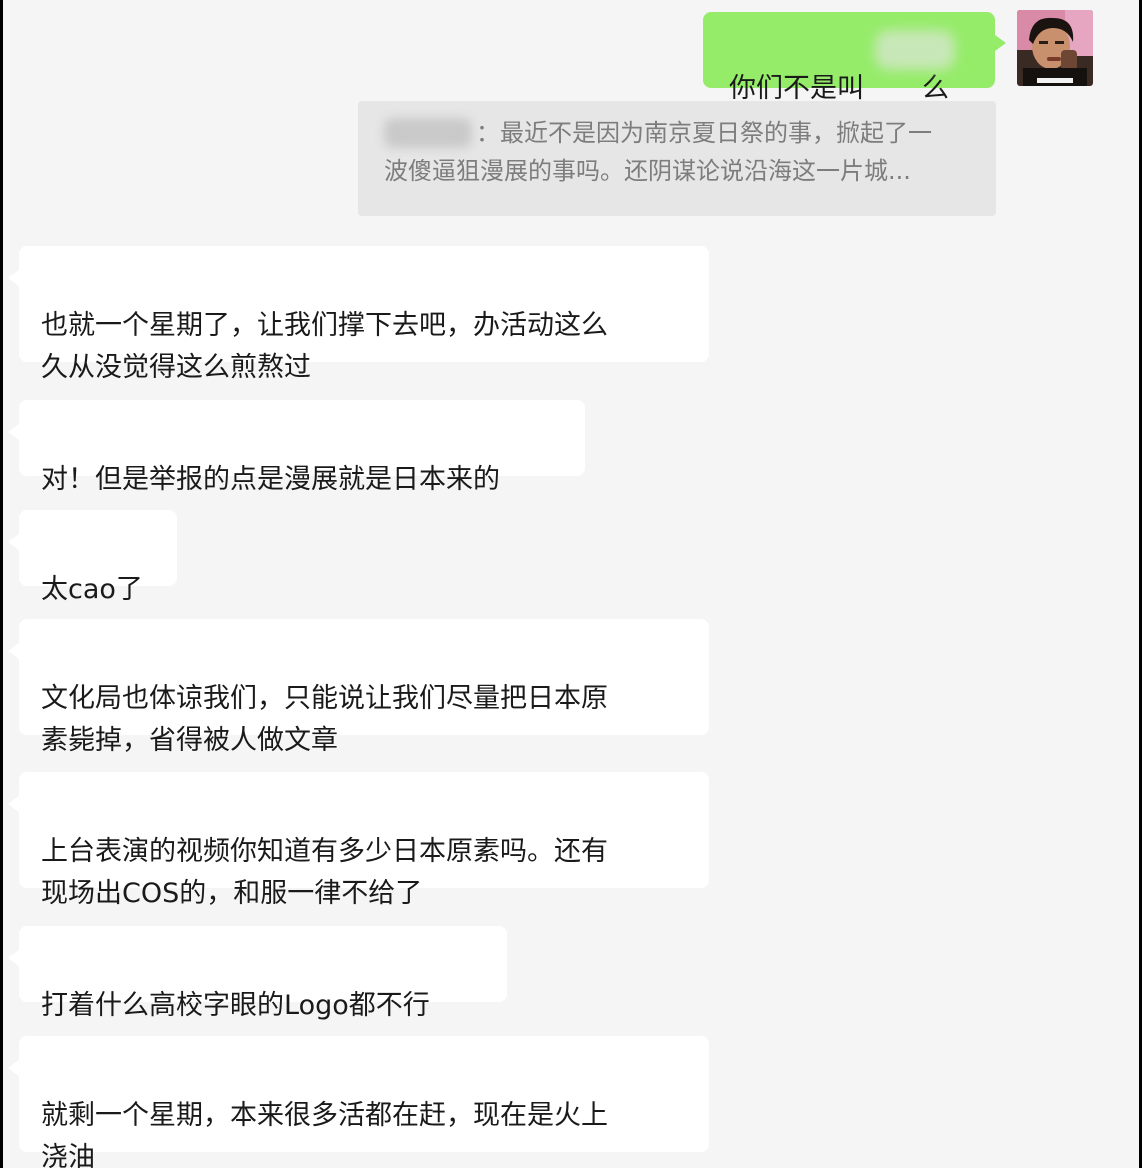 The image size is (1142, 1168). I want to click on incoming-message-text: 也就一个星期了，让我们撑下去吧，办活动这么 久从没觉得这么煎熬过, so click(324, 346).